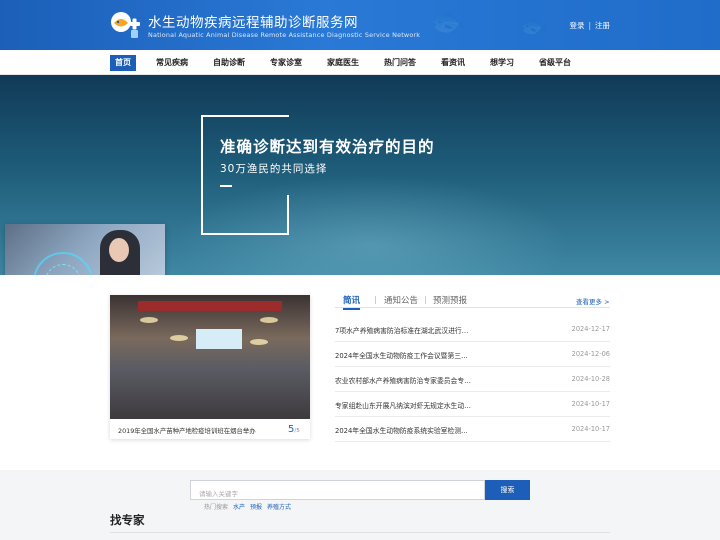 The image size is (720, 540). Describe the element at coordinates (472, 379) in the screenshot. I see `news-list-item: 农业农村部水产养殖病害防治专家委员会专… 2024-10-28` at that location.